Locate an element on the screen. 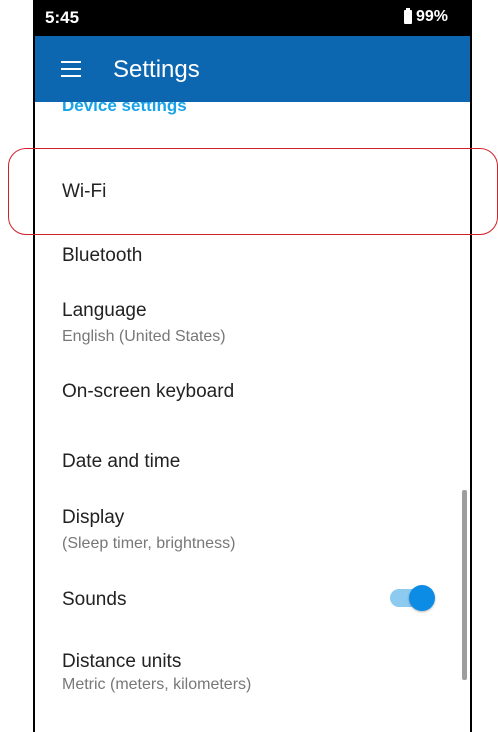  settings-item-display: Display (Sleep timer, brightness) is located at coordinates (148, 530).